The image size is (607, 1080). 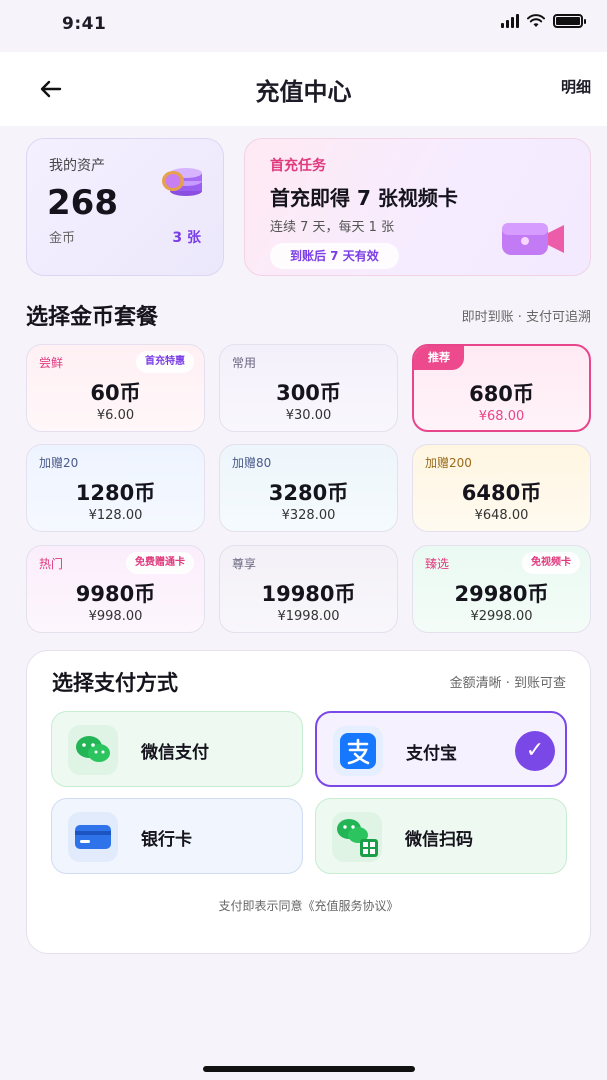 I want to click on package-badge: 免视频卡, so click(x=551, y=563).